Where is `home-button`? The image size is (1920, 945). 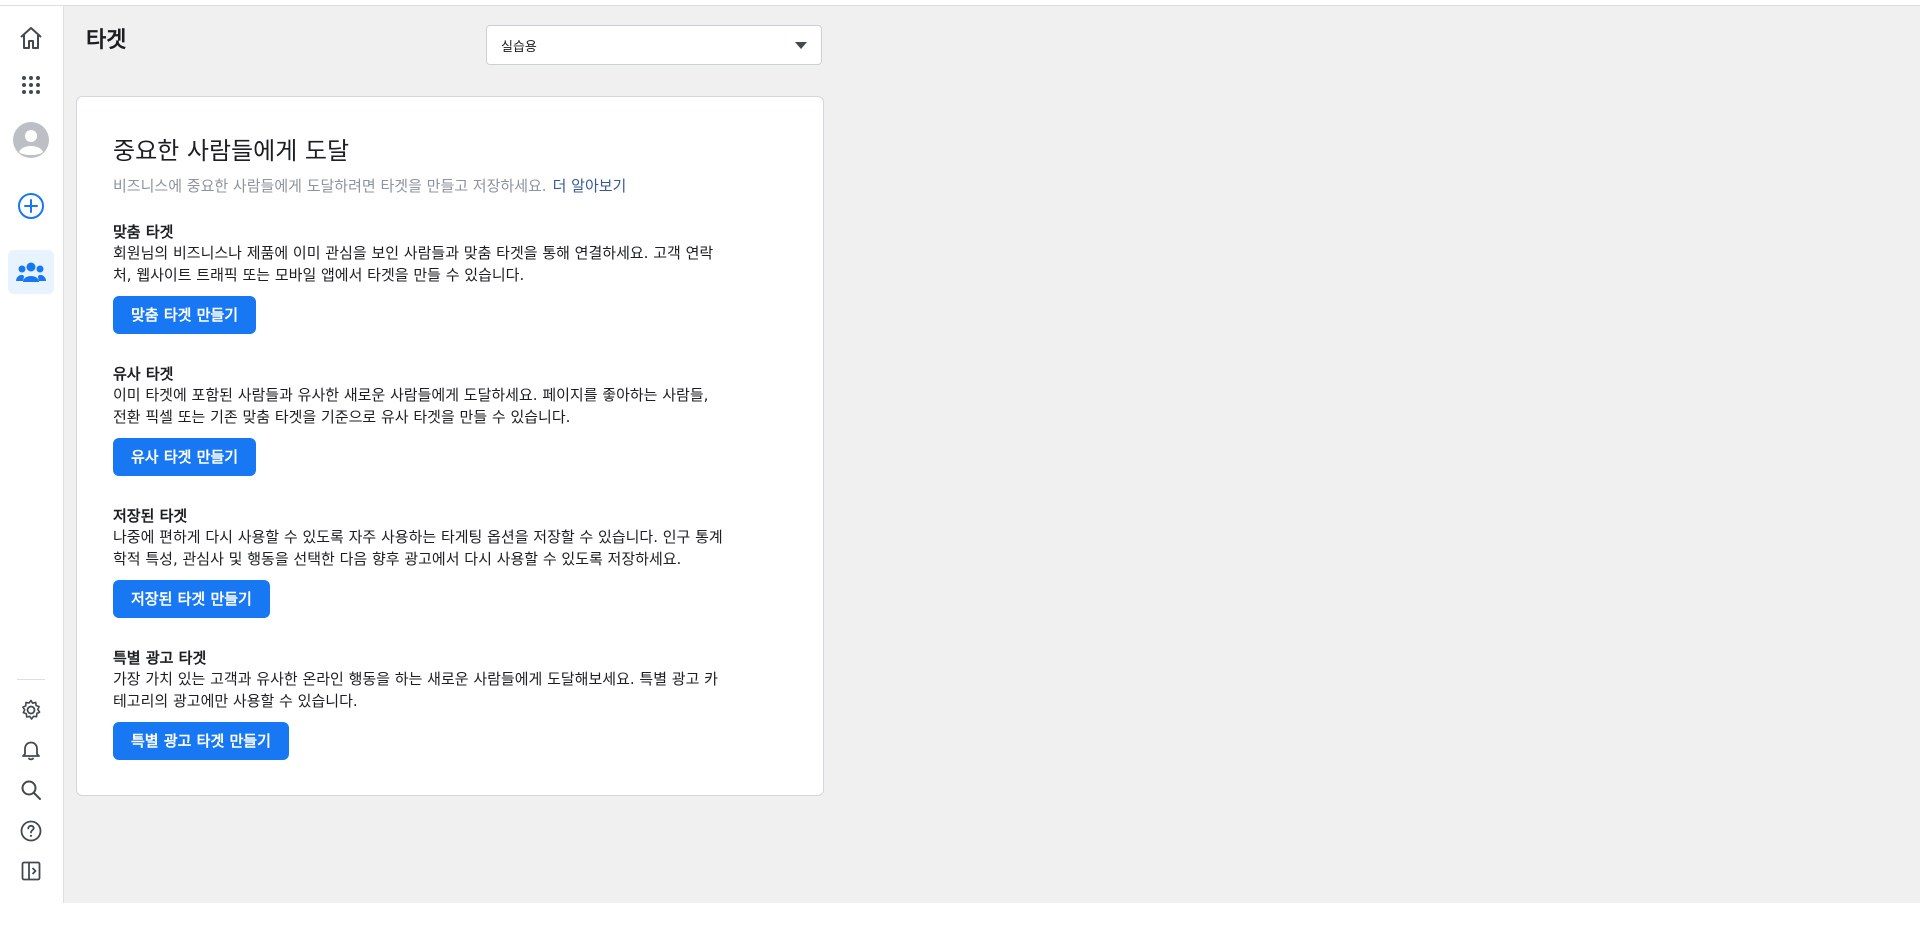 home-button is located at coordinates (31, 38).